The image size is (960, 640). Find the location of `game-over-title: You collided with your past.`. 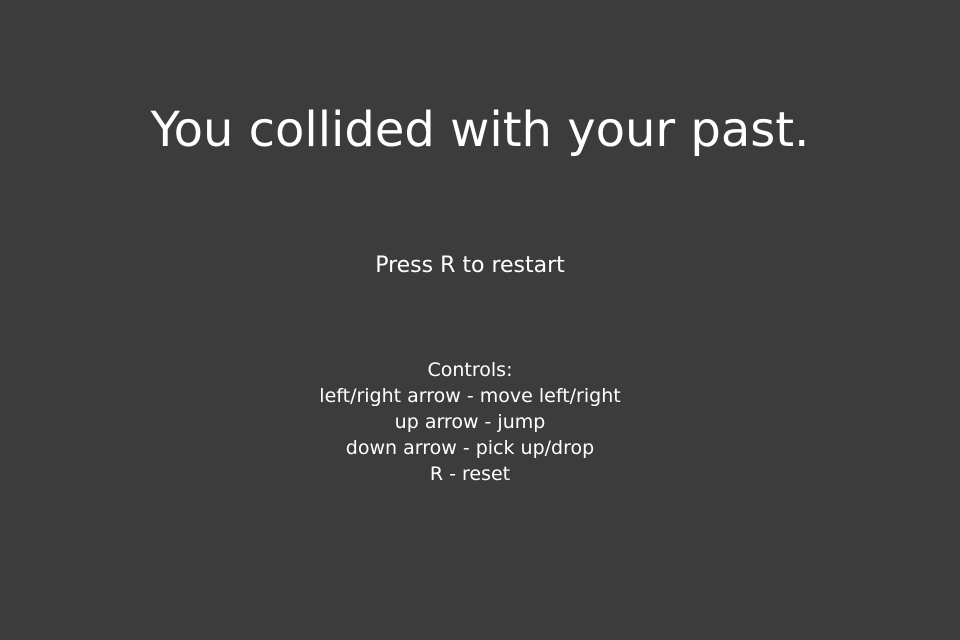

game-over-title: You collided with your past. is located at coordinates (480, 130).